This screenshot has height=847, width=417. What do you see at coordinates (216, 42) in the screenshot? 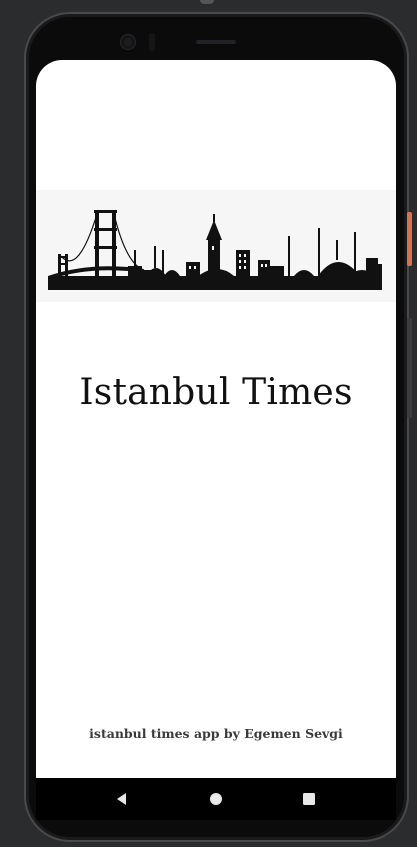
I see `earpiece-speaker` at bounding box center [216, 42].